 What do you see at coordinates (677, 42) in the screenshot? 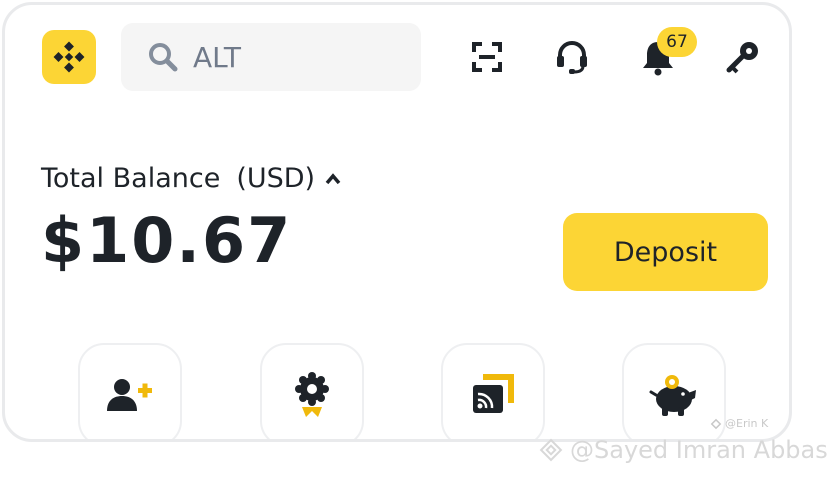
I see `notification-badge: 67` at bounding box center [677, 42].